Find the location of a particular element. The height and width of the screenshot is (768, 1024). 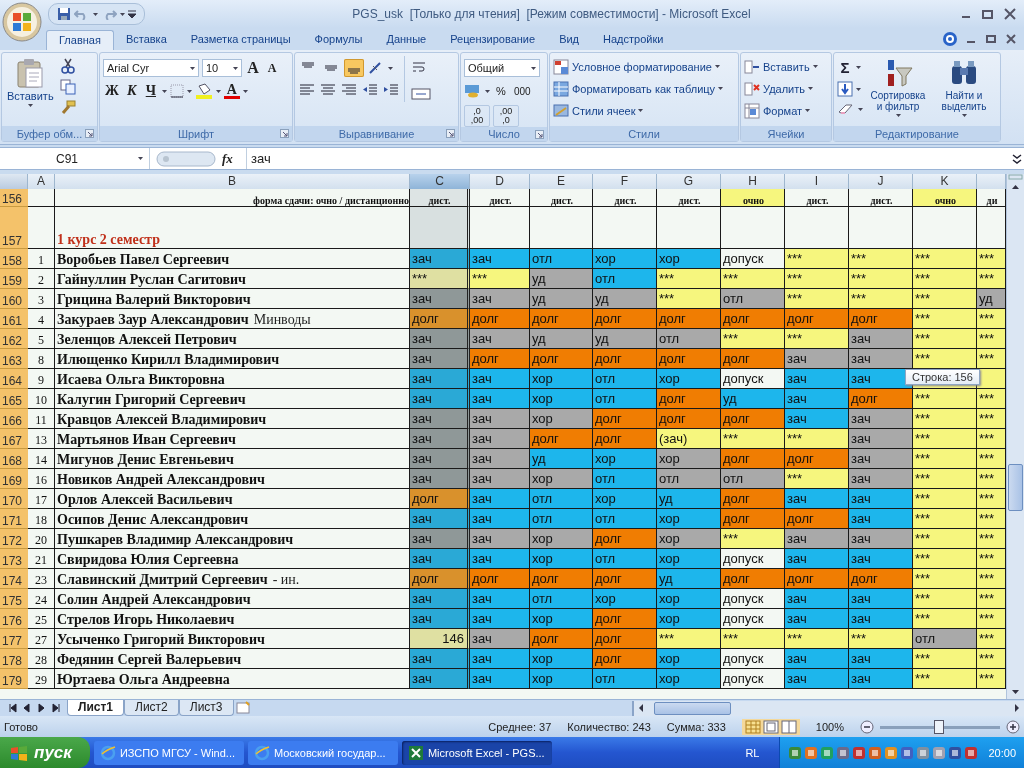

column-header: J is located at coordinates (881, 182).